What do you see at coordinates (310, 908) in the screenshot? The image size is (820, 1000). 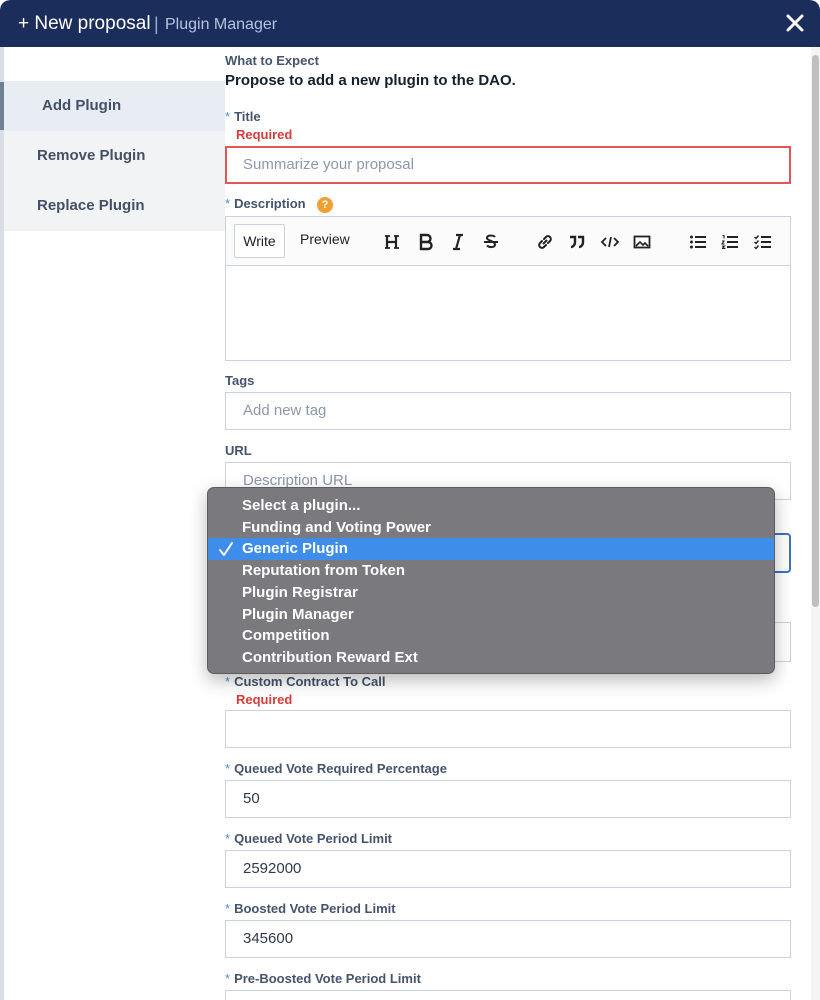 I see `boosted-vote-period-limit-label: * Boosted Vote Period Limit` at bounding box center [310, 908].